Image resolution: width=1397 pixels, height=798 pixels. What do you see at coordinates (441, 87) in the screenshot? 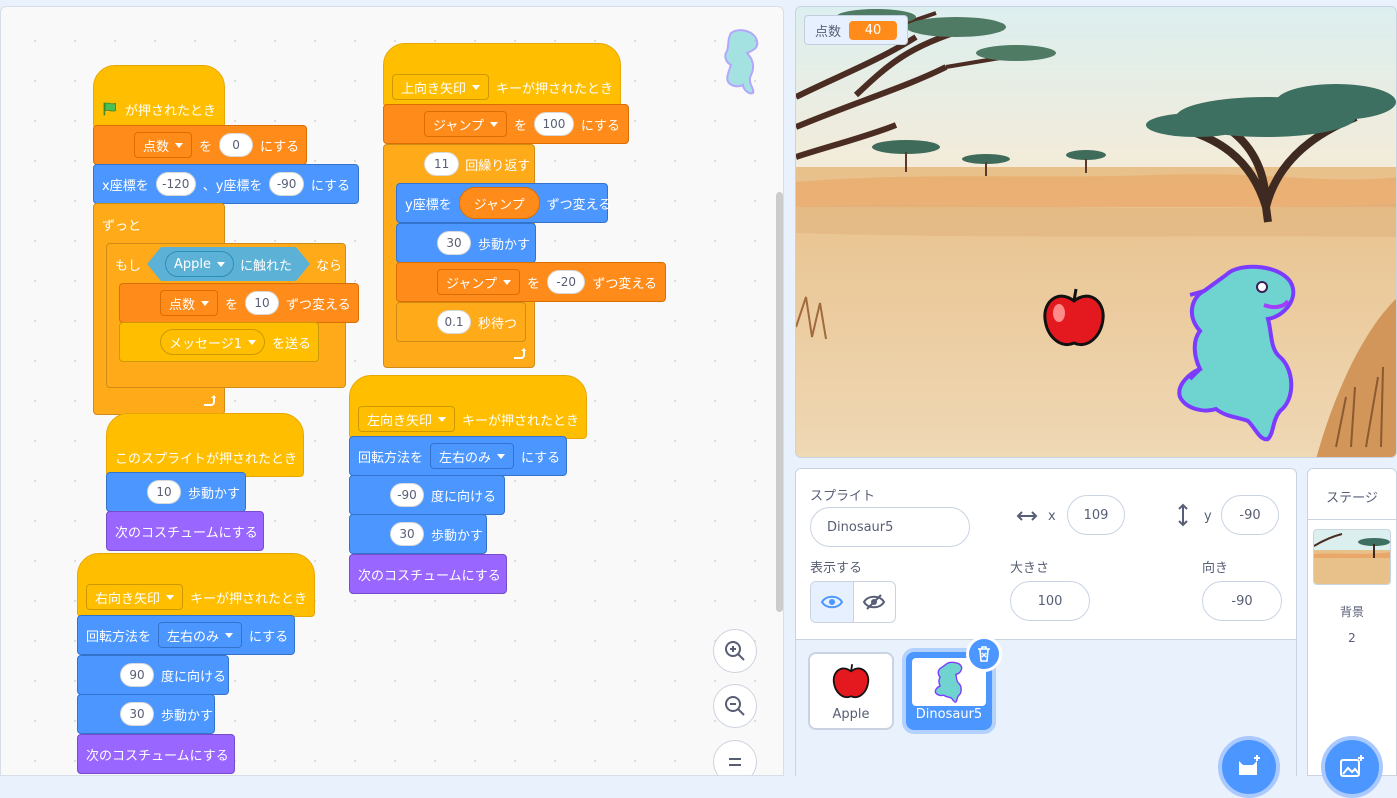
I see `key-dropdown: 上向き矢印` at bounding box center [441, 87].